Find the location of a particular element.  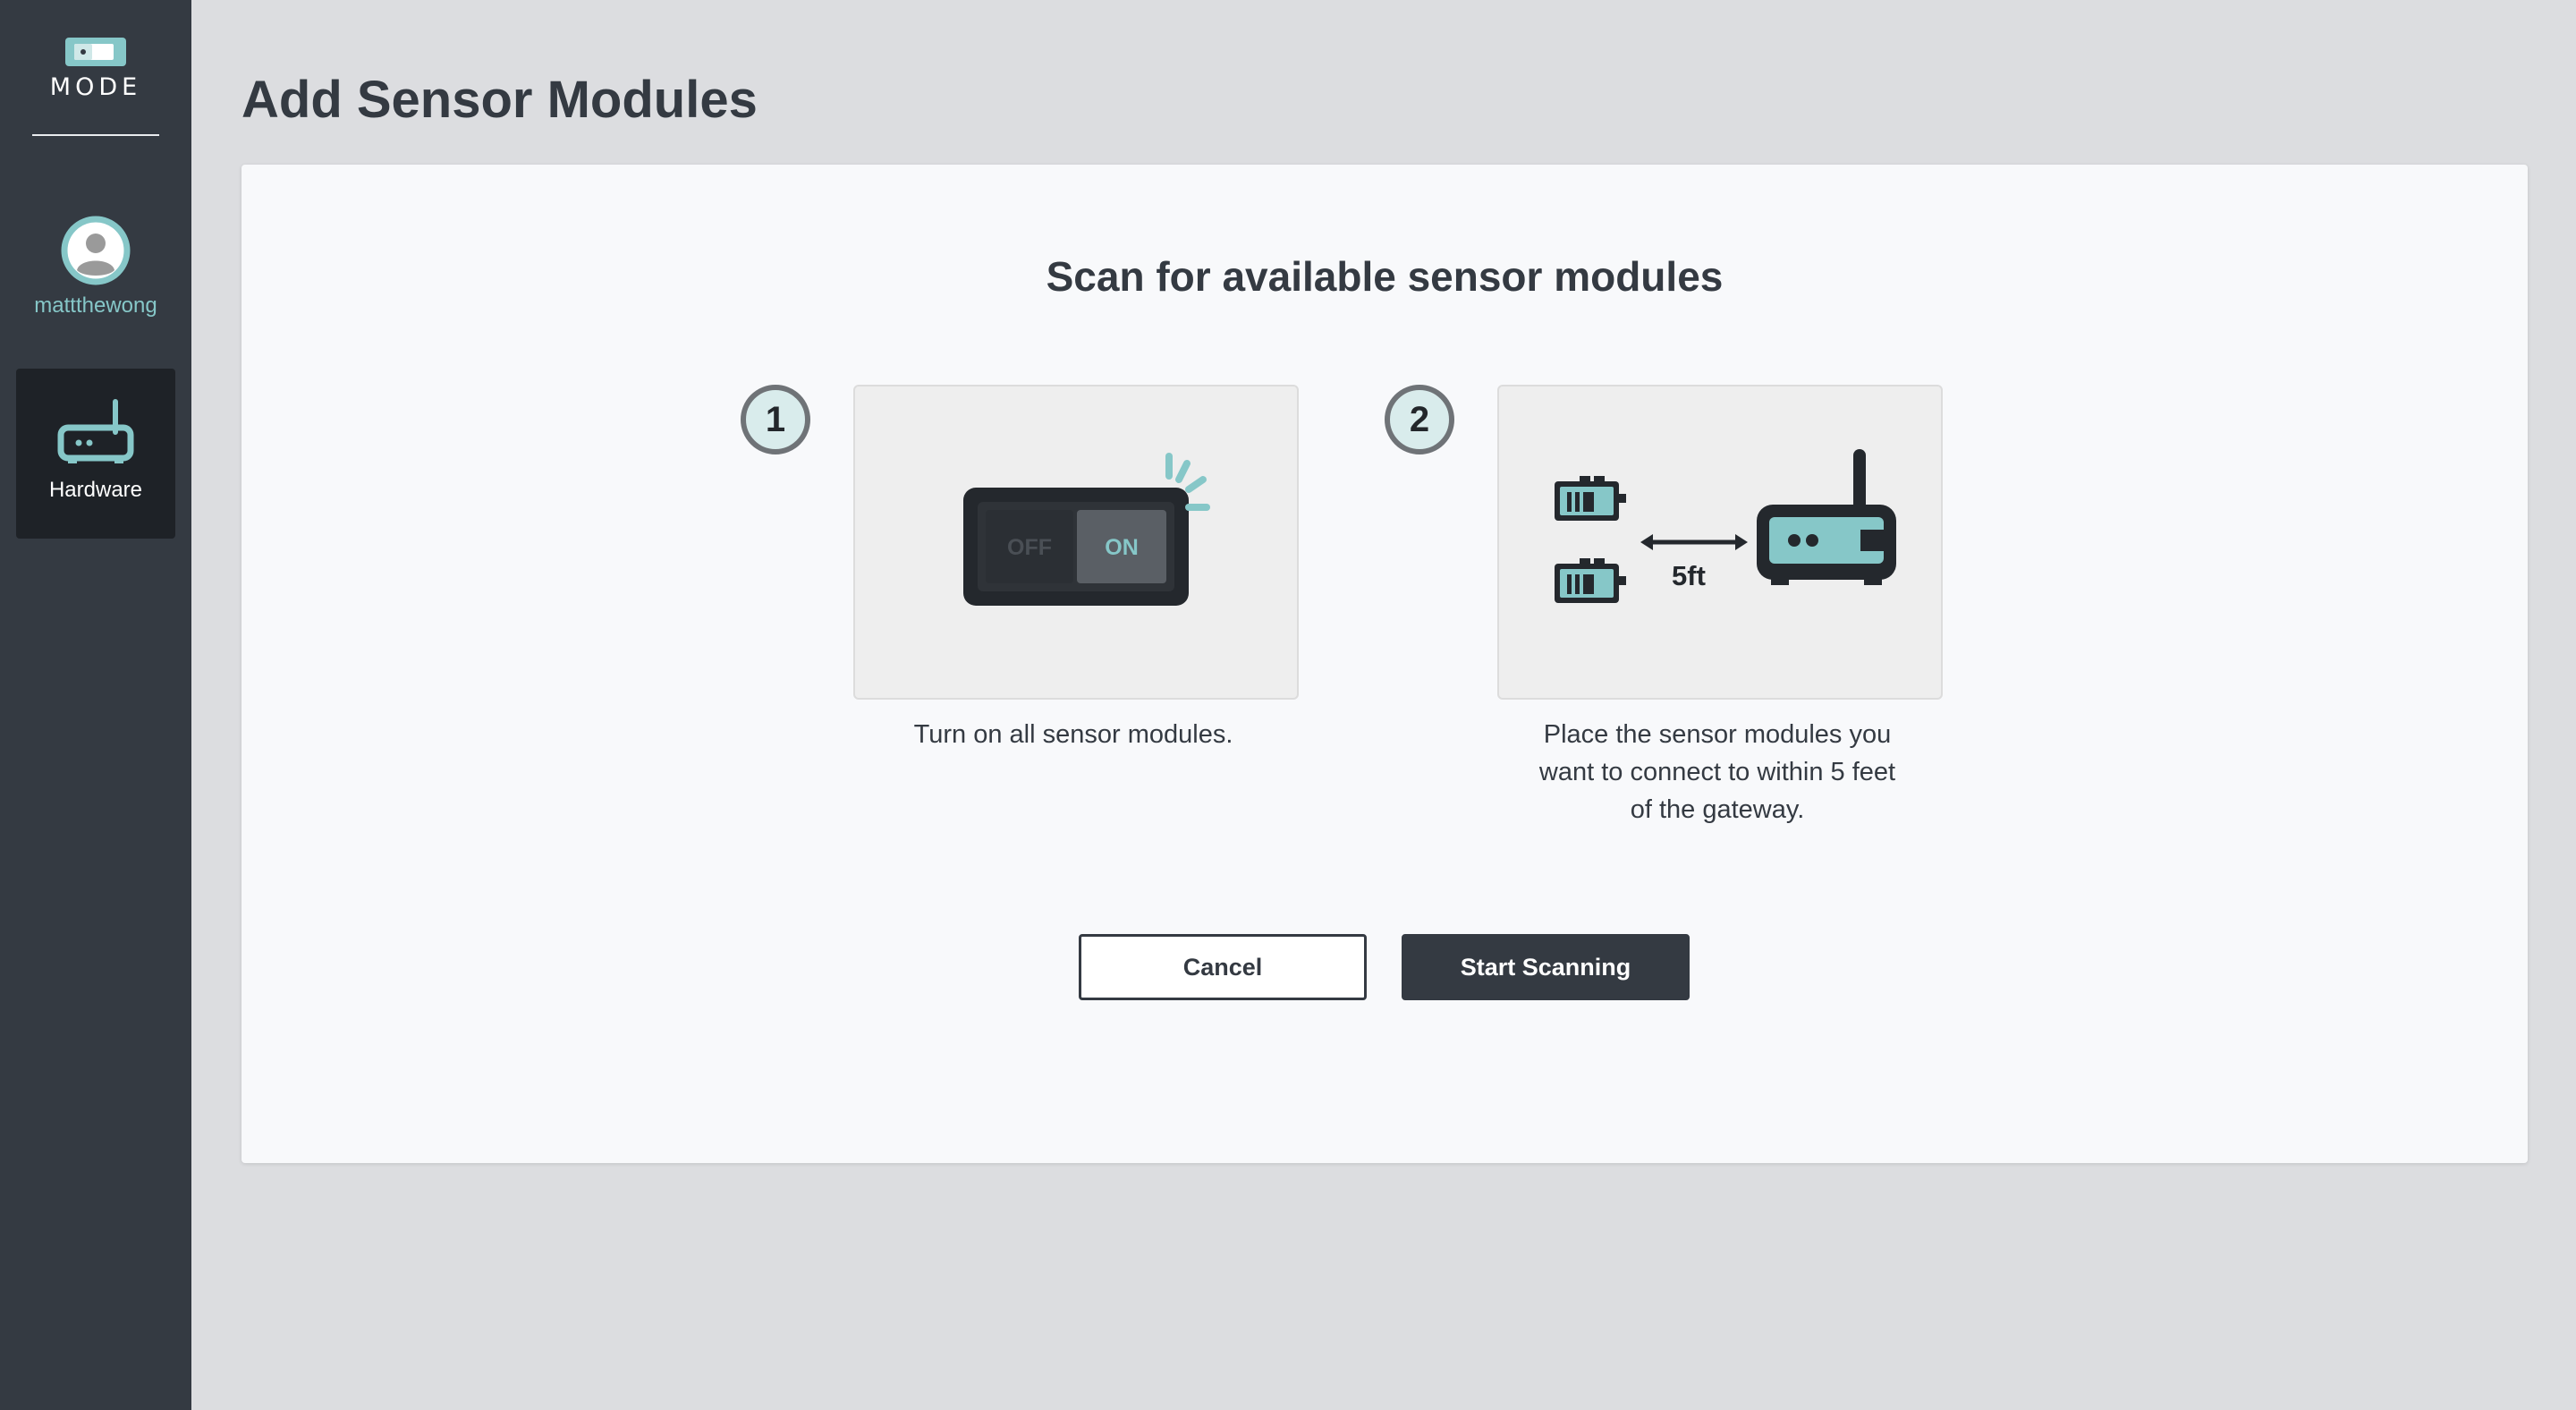

step-2-text-line: Place the sensor modules you is located at coordinates (1717, 735).